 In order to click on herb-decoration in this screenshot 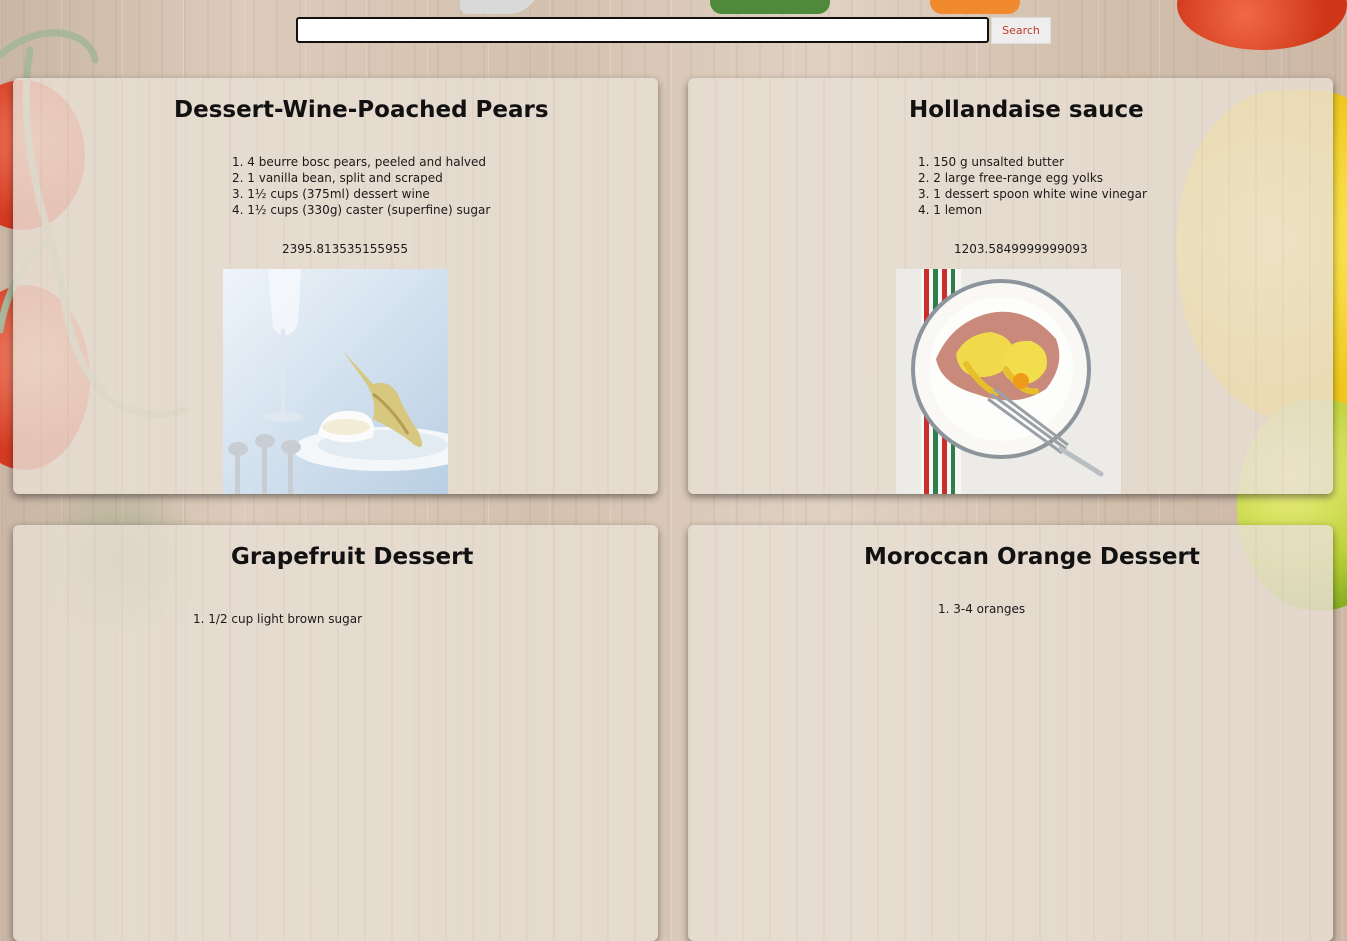, I will do `click(770, 7)`.